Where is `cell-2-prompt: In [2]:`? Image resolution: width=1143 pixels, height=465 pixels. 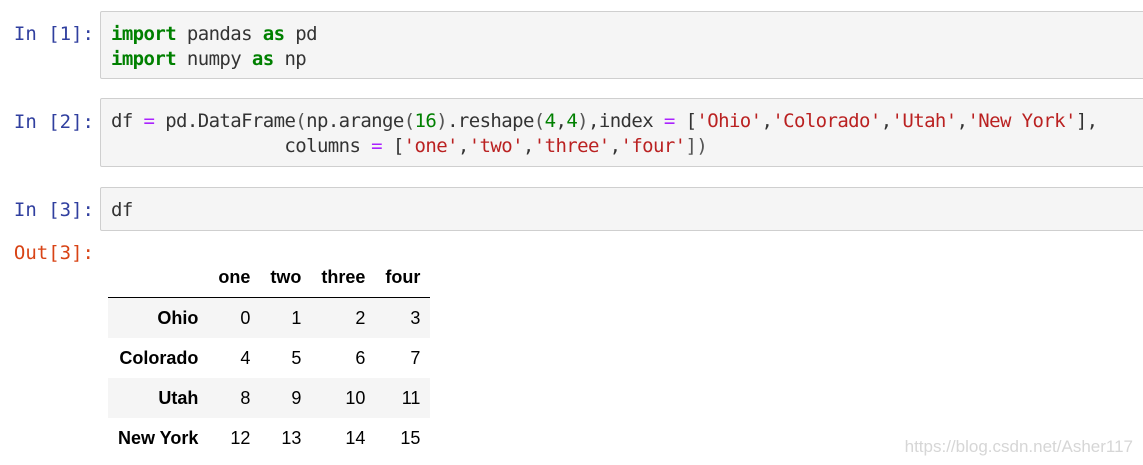
cell-2-prompt: In [2]: is located at coordinates (53, 122).